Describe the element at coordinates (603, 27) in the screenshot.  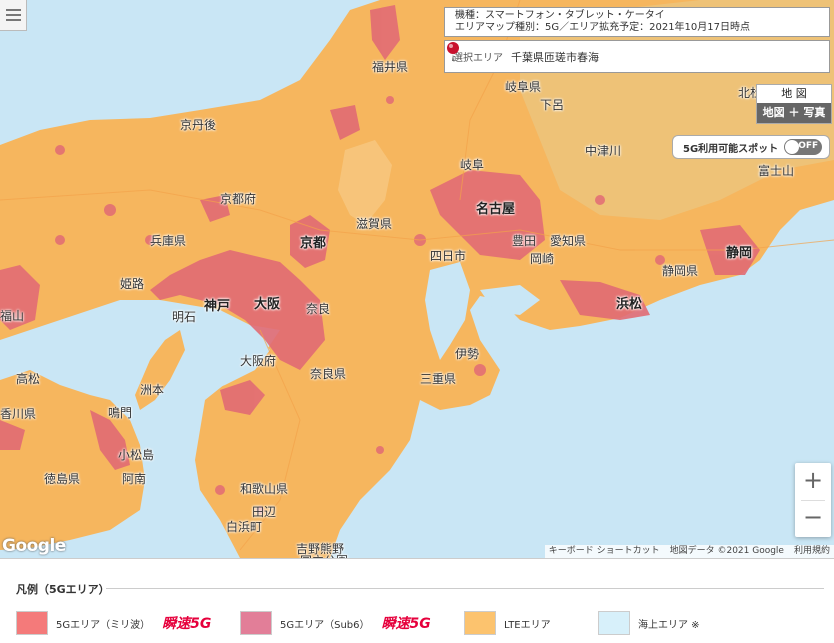
I see `map-type-text: エリアマップ種別：5G／エリア拡充予定：2021年10月17日時点` at that location.